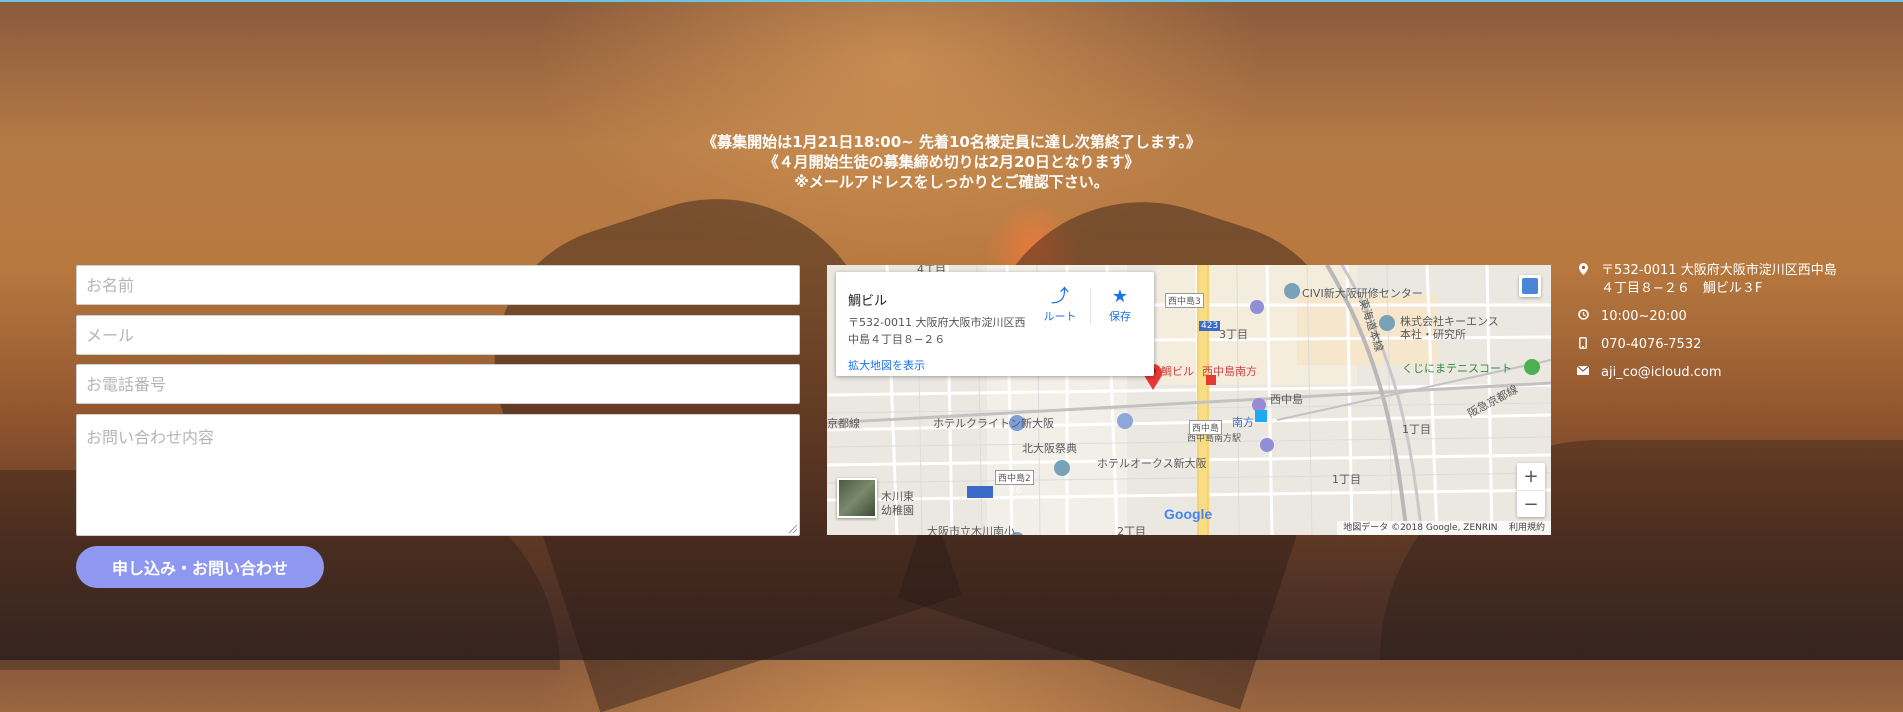  What do you see at coordinates (1346, 479) in the screenshot?
I see `map-label-itchome-2: 1丁目` at bounding box center [1346, 479].